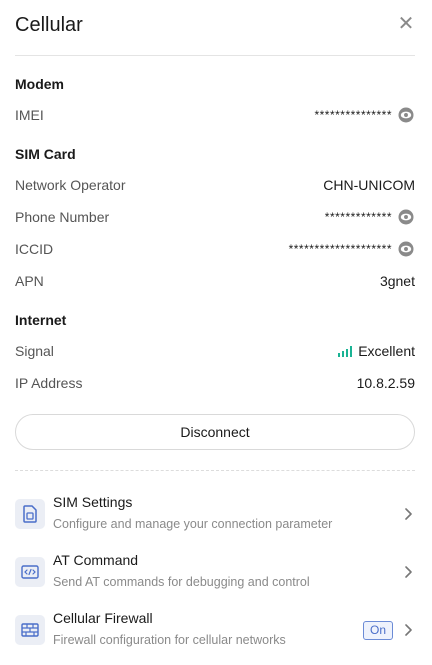  I want to click on imei-value-container: ***************, so click(364, 115).